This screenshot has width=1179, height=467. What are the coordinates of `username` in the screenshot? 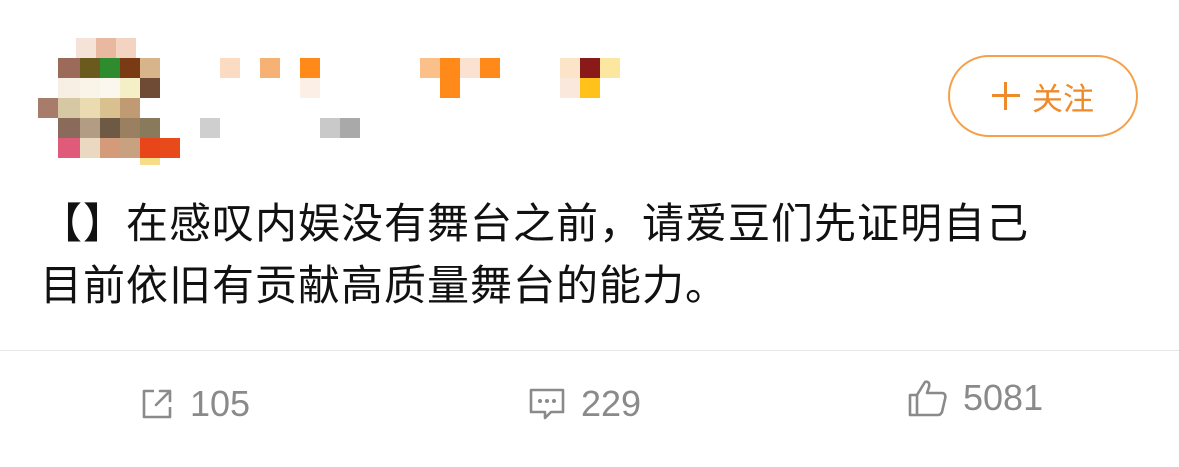 It's located at (413, 99).